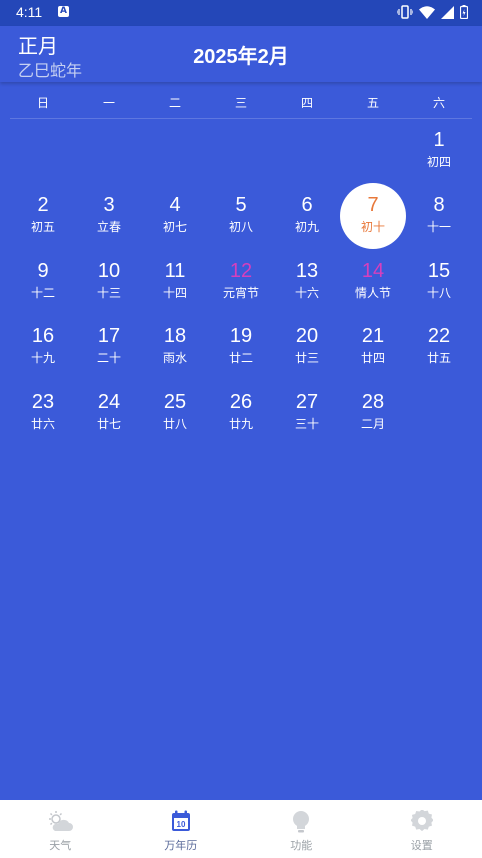 The height and width of the screenshot is (858, 482). I want to click on day-cell: 19 廿二, so click(241, 353).